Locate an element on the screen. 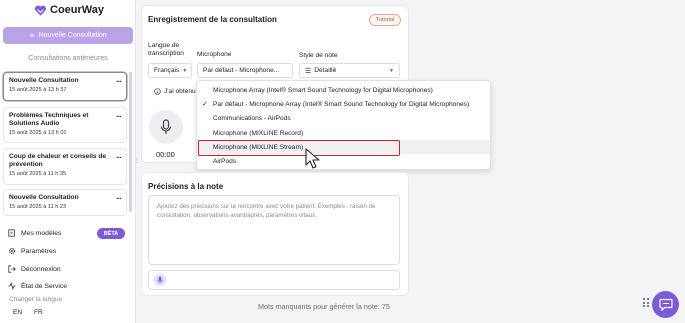 The image size is (685, 323). microphone-option: Microphone (MIXLINE Record) is located at coordinates (343, 133).